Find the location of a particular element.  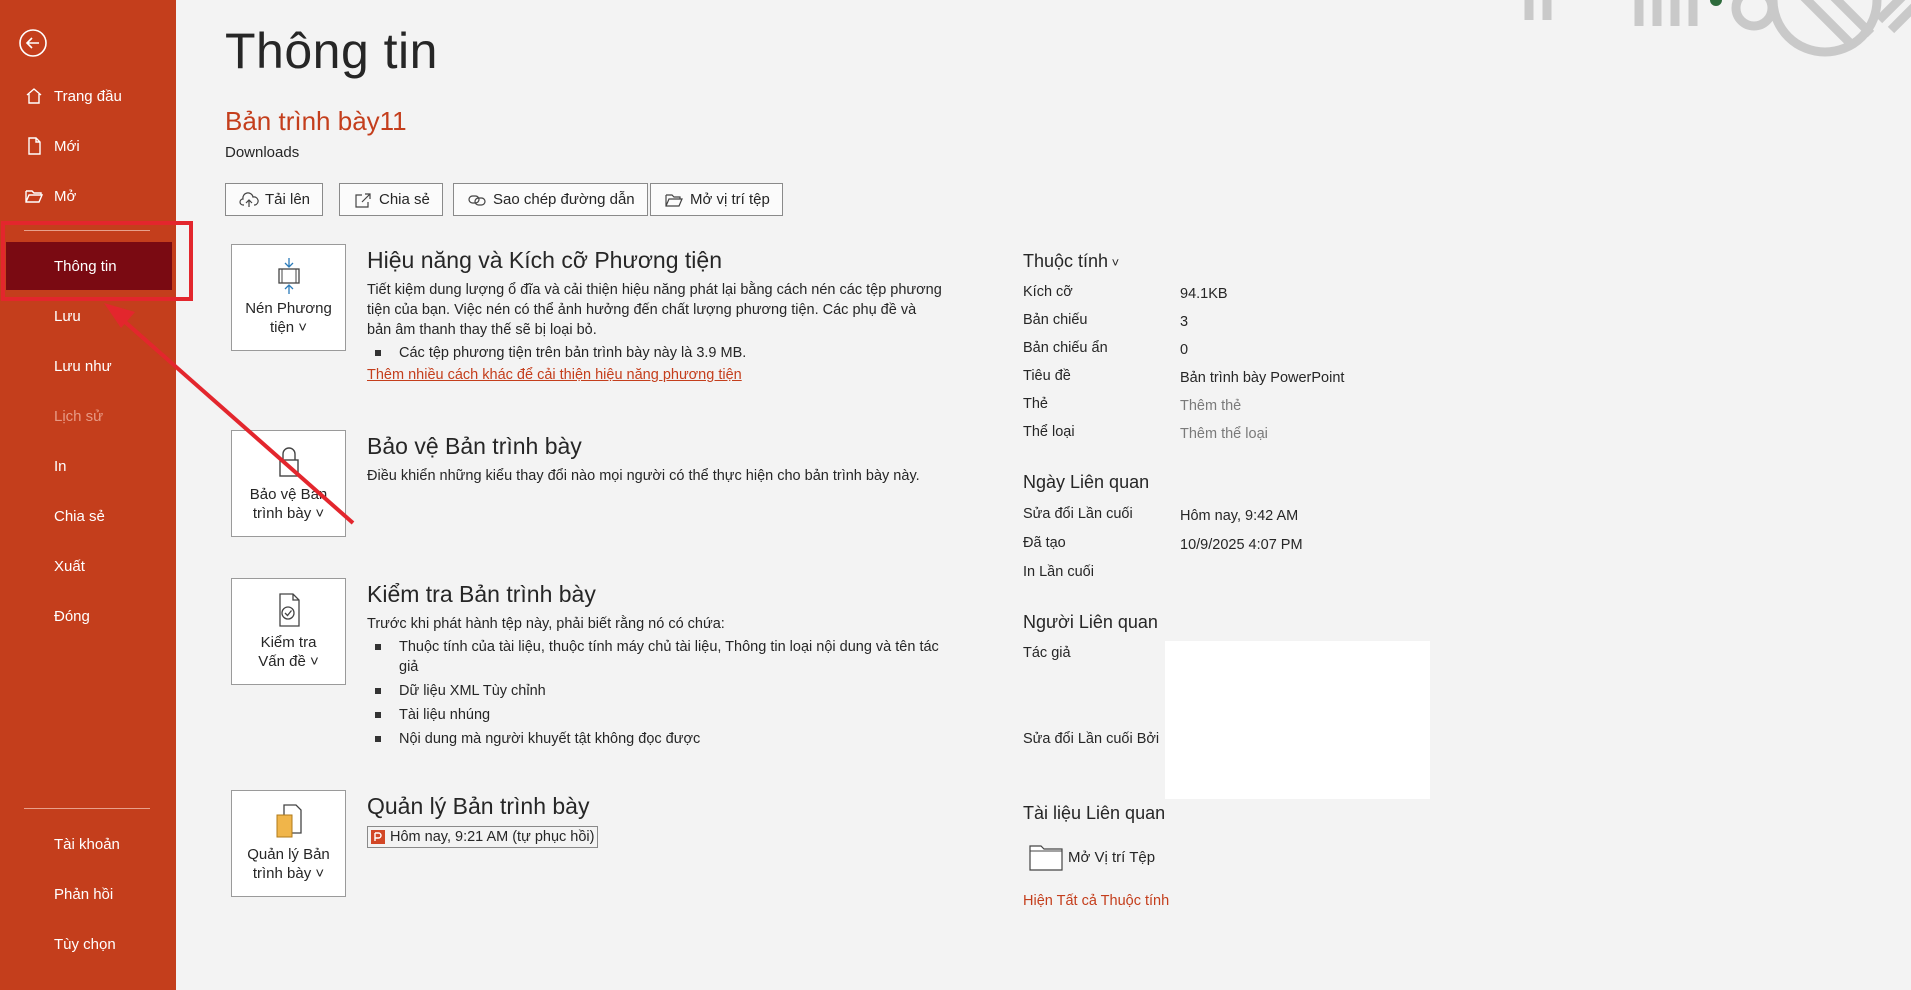

sidebar-item-label: Trang đầu is located at coordinates (88, 96).